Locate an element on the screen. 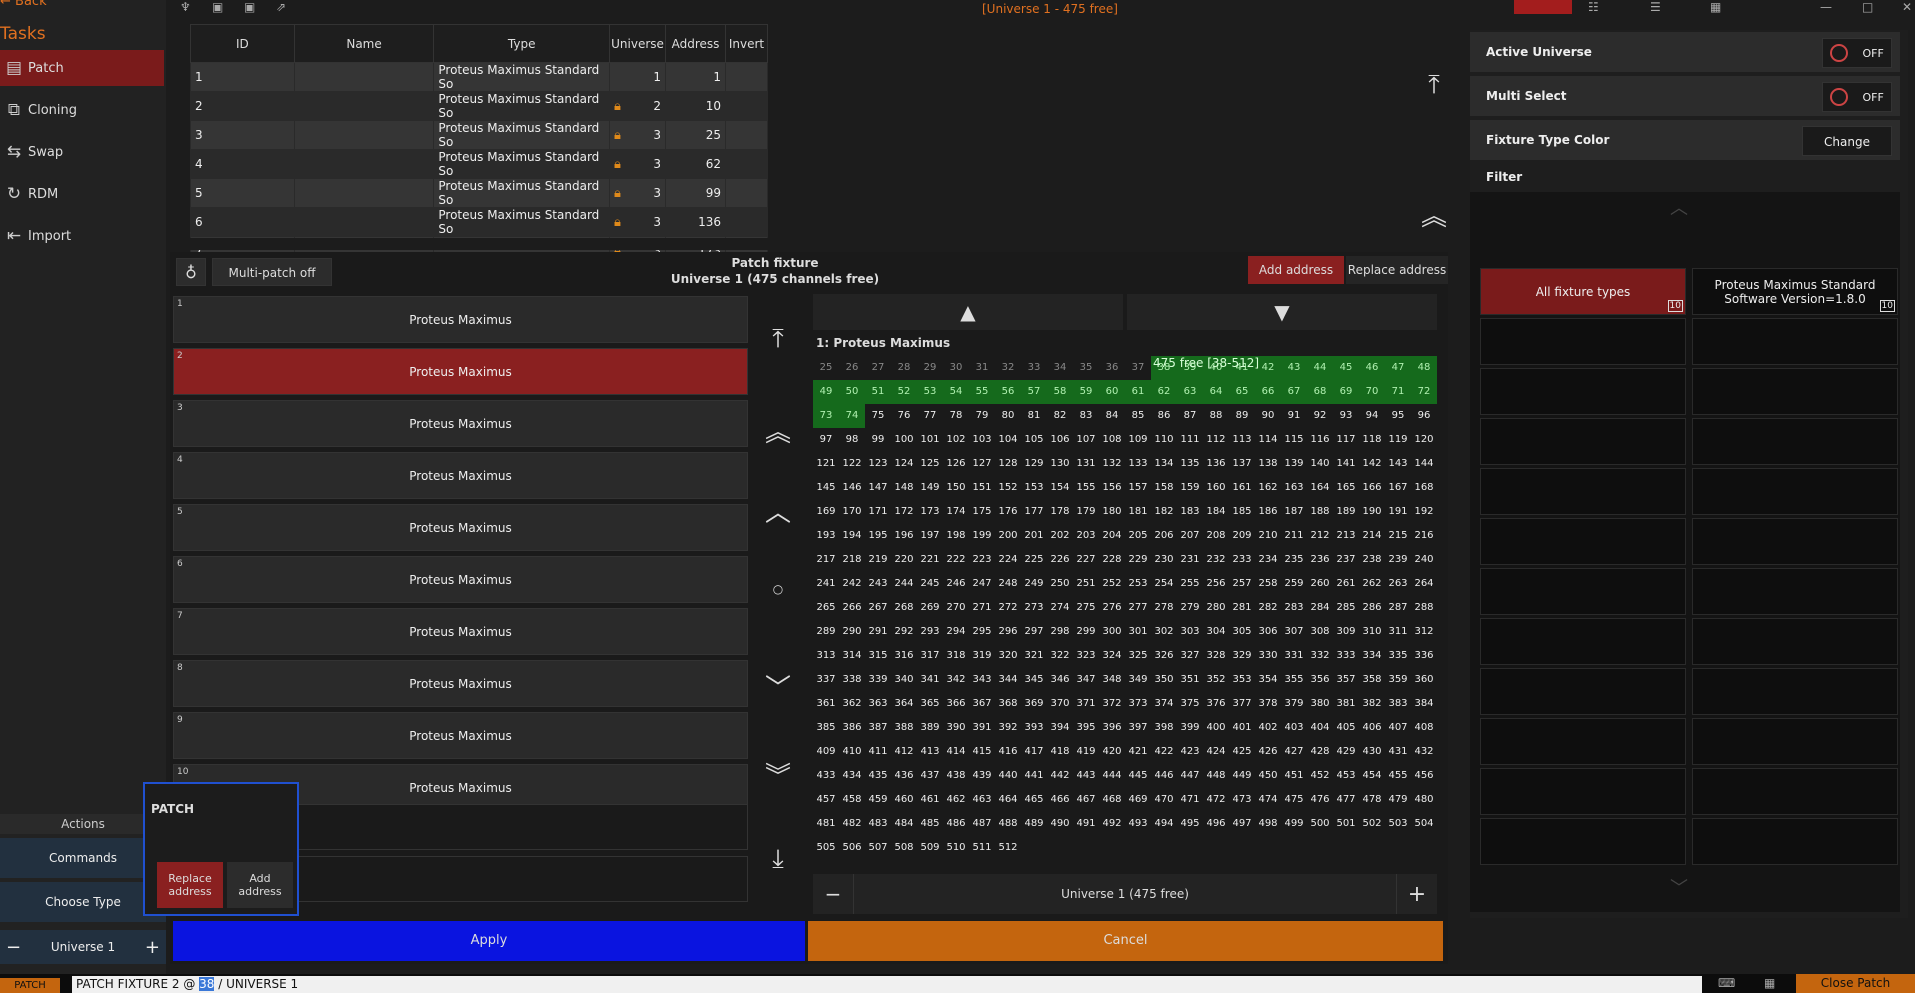 This screenshot has height=993, width=1915. address-cell: 98 is located at coordinates (852, 440).